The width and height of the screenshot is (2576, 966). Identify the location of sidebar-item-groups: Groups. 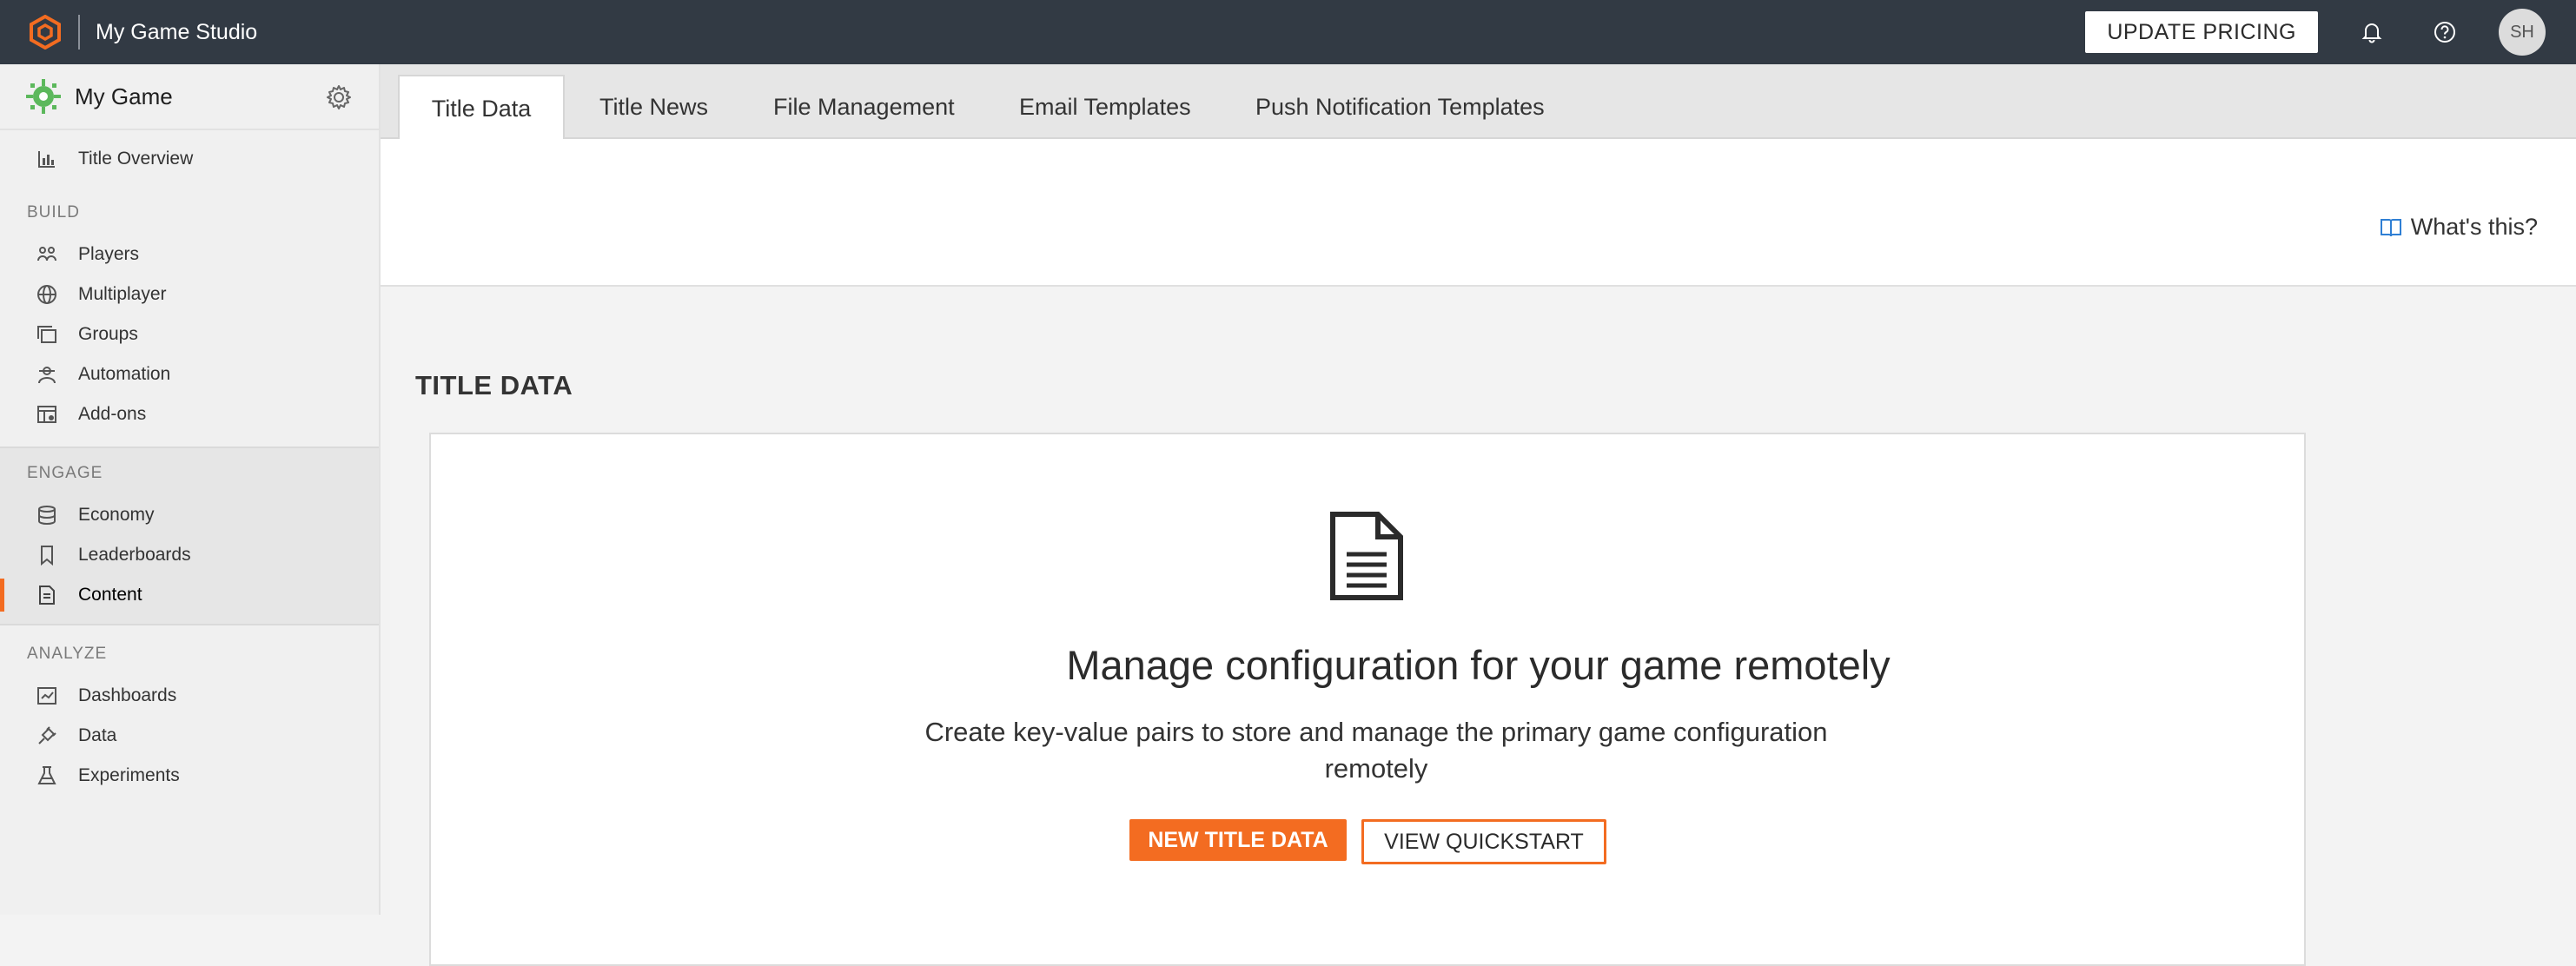
(189, 334).